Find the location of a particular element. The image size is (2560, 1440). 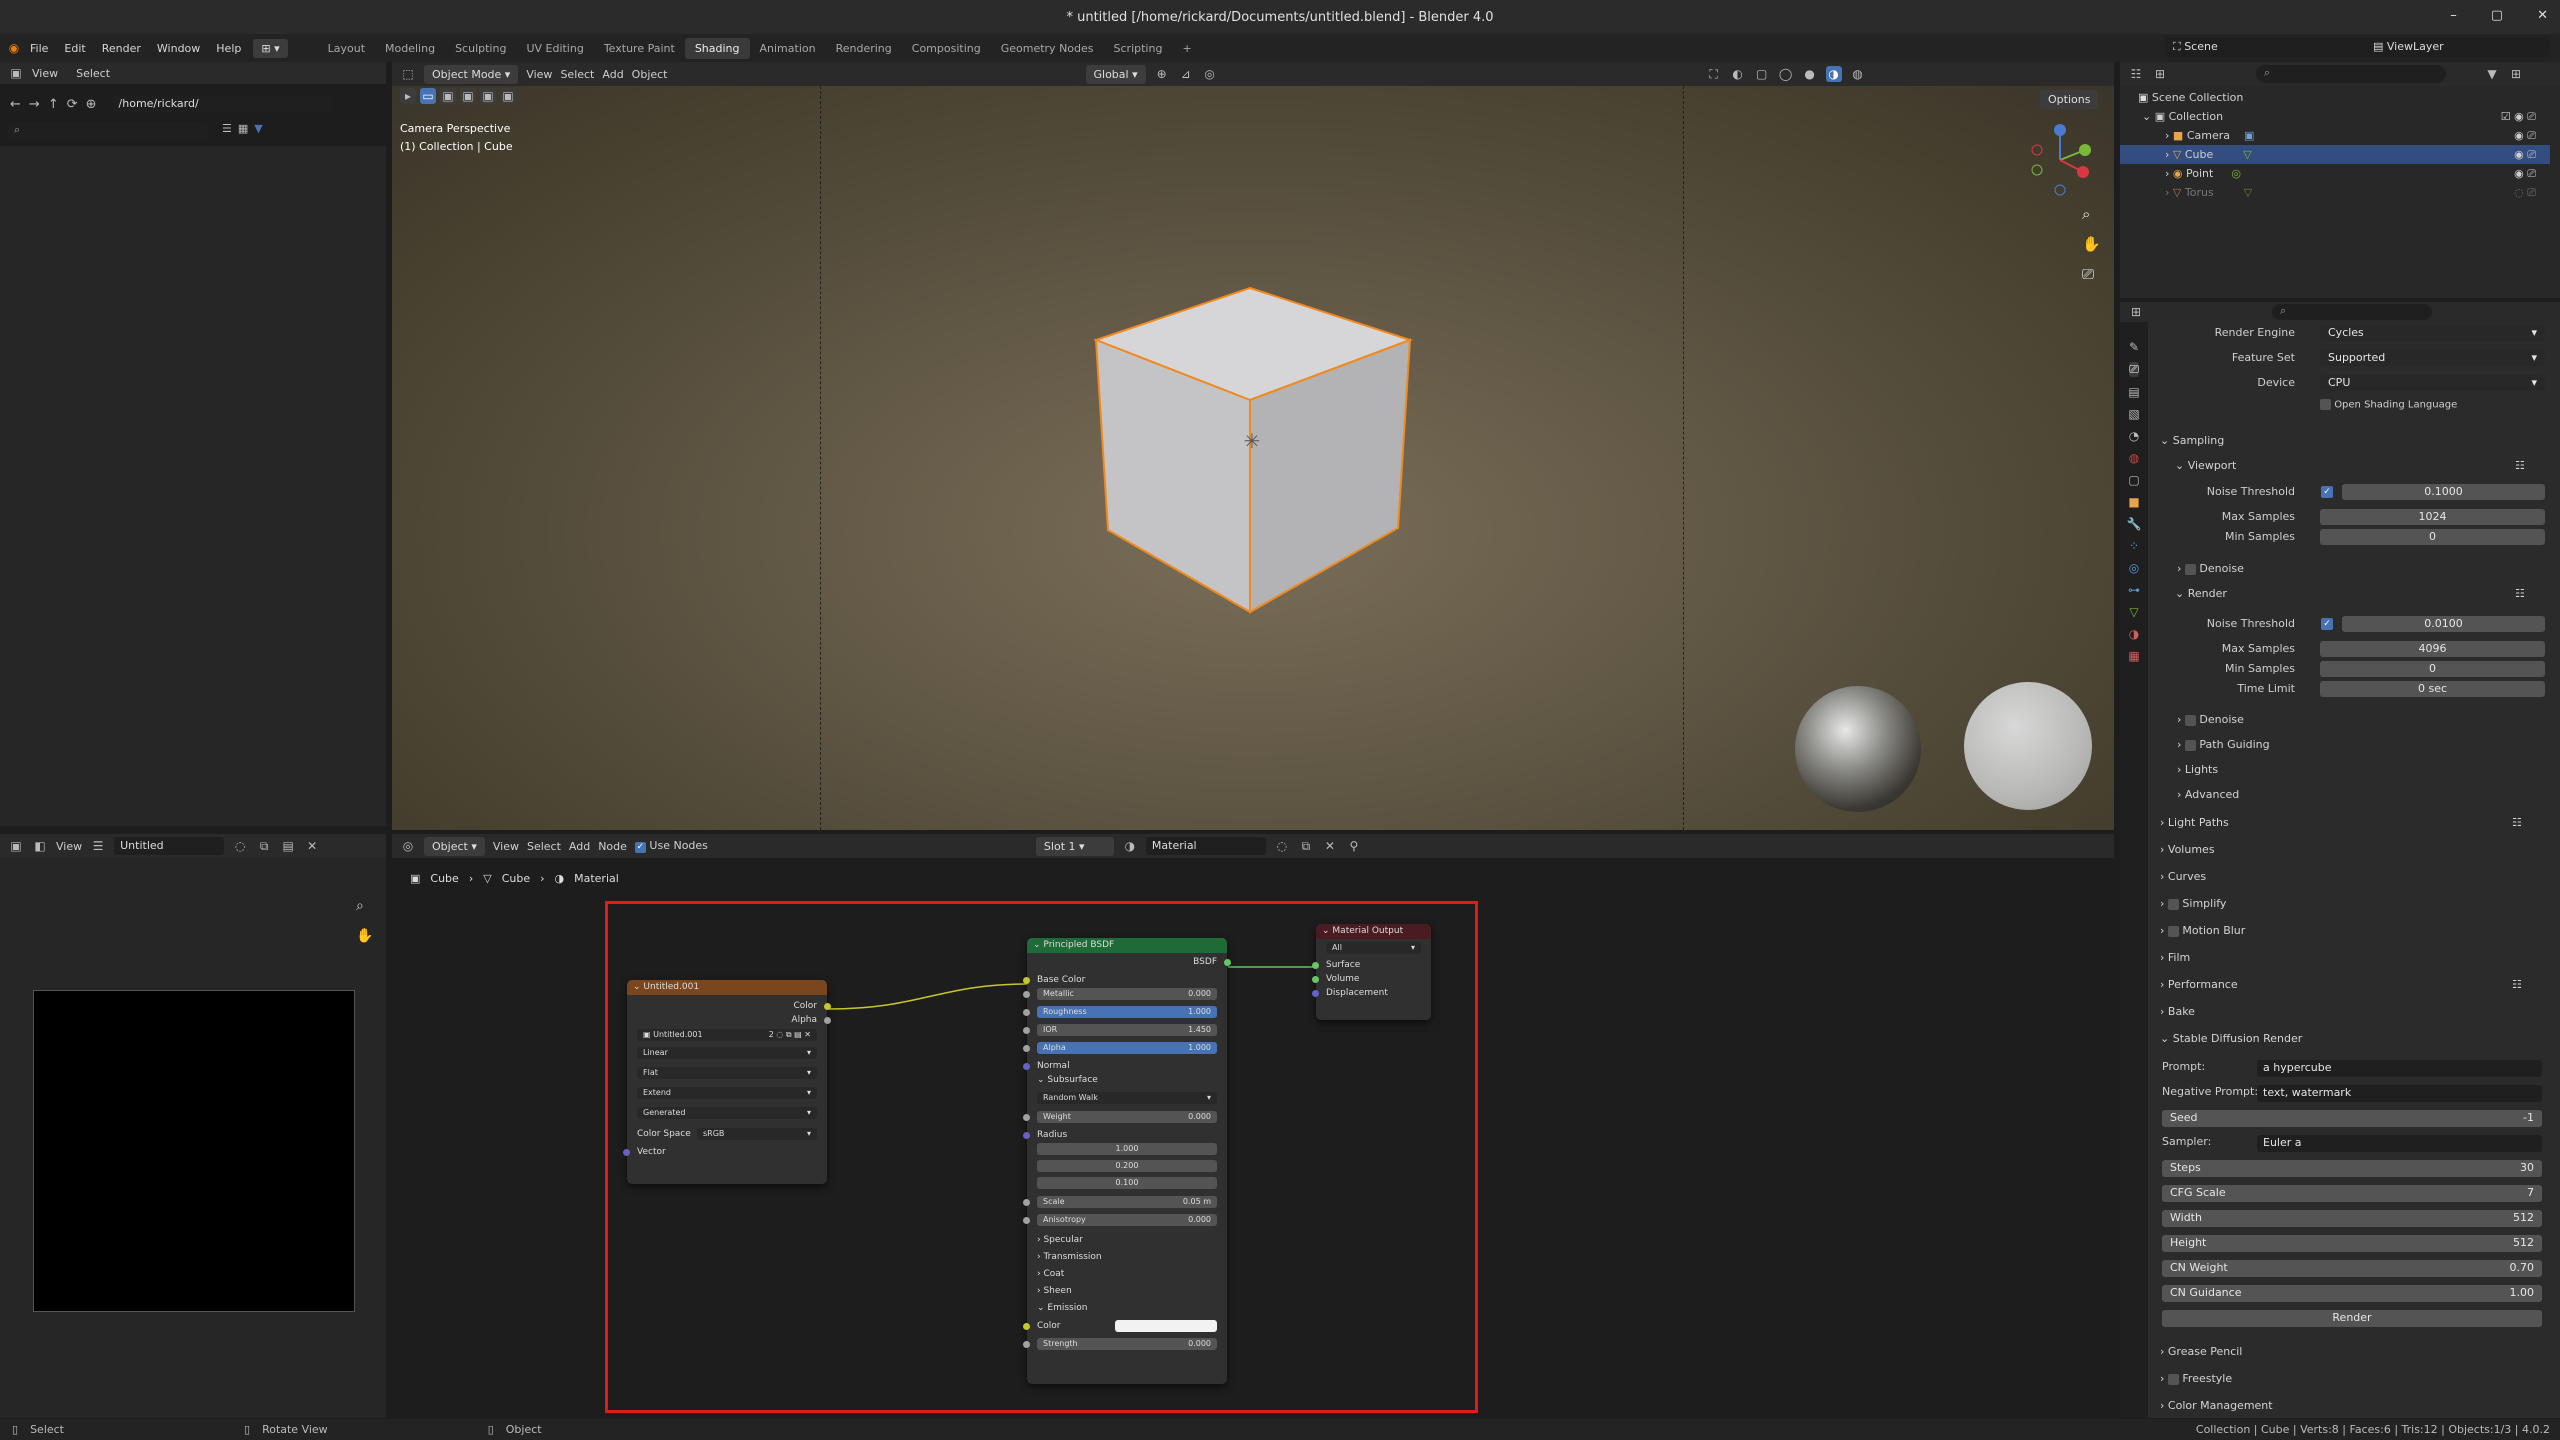

presets-icon: ☷ is located at coordinates (2517, 822).